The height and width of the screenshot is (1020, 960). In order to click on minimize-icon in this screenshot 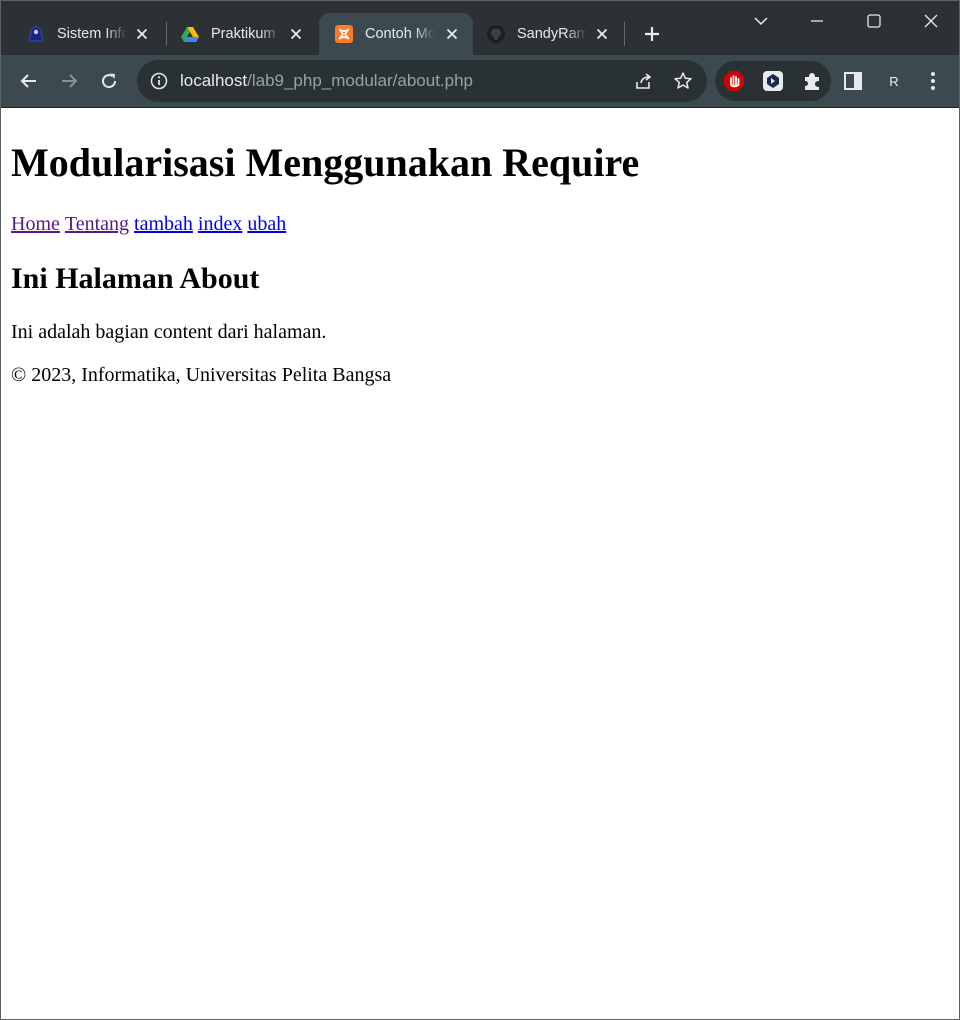, I will do `click(817, 21)`.